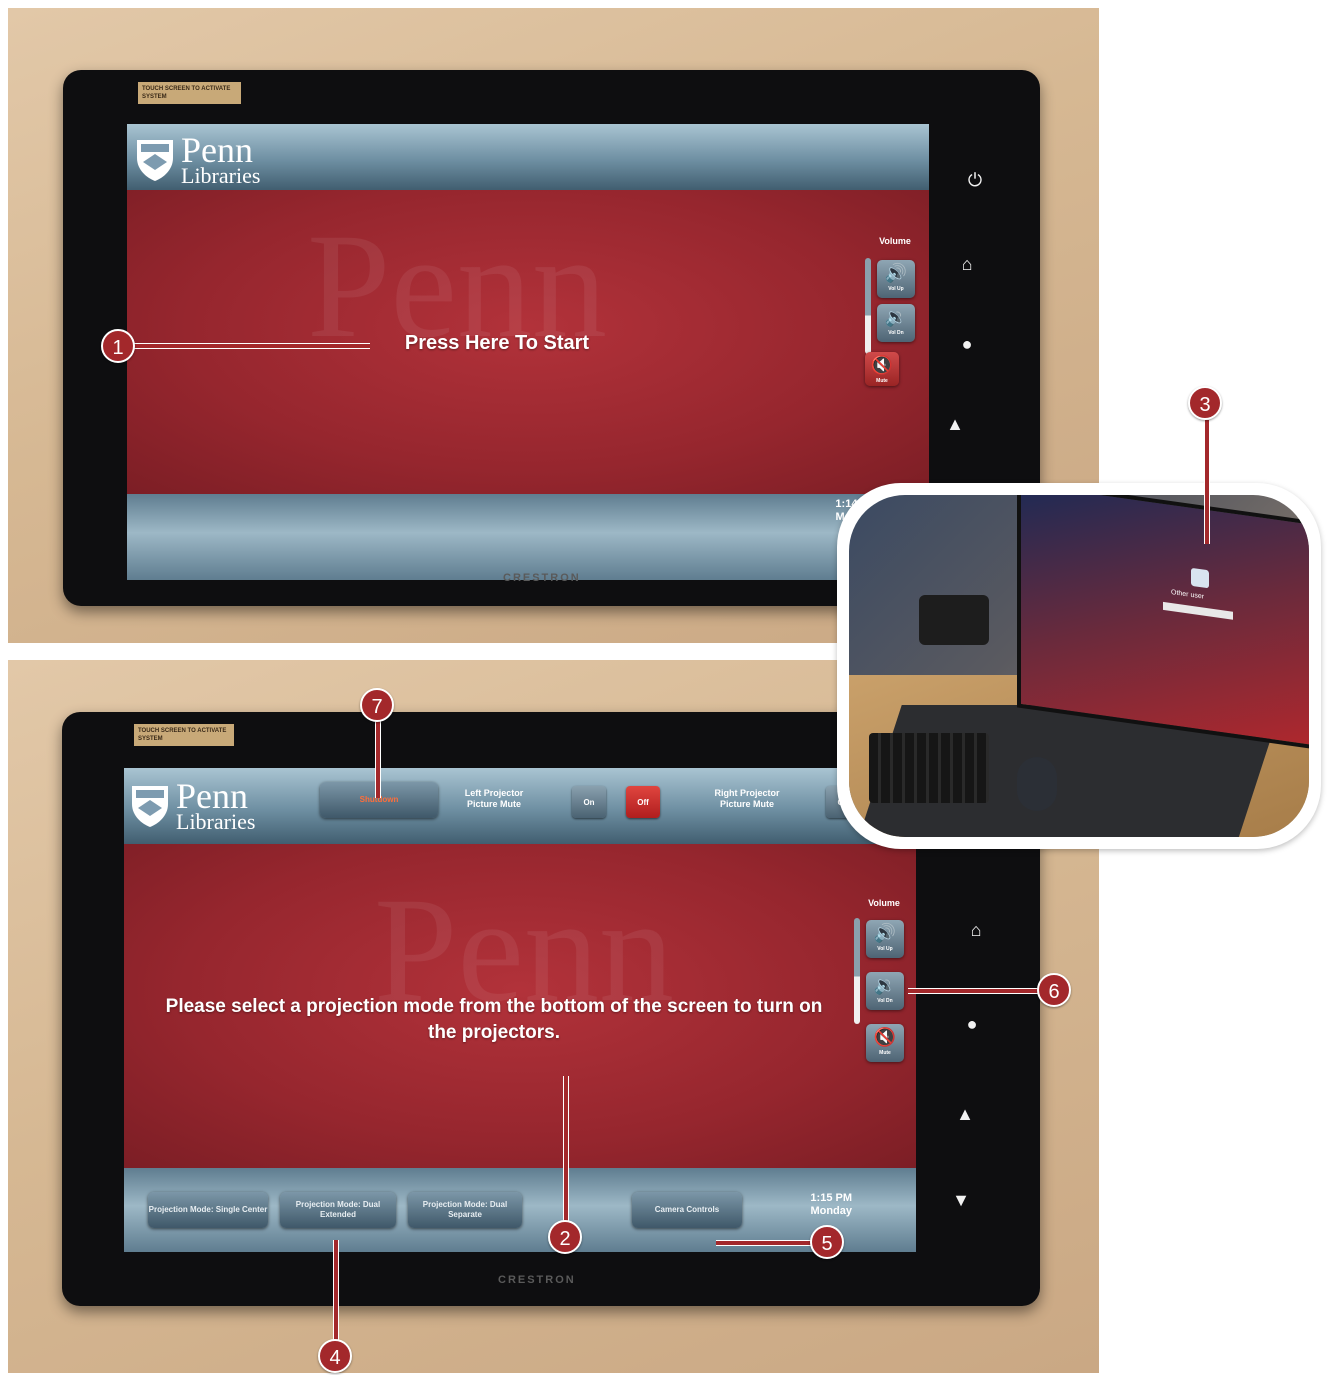 This screenshot has height=1375, width=1327. Describe the element at coordinates (747, 798) in the screenshot. I see `right-projector-label: Right Projector Picture Mute` at that location.